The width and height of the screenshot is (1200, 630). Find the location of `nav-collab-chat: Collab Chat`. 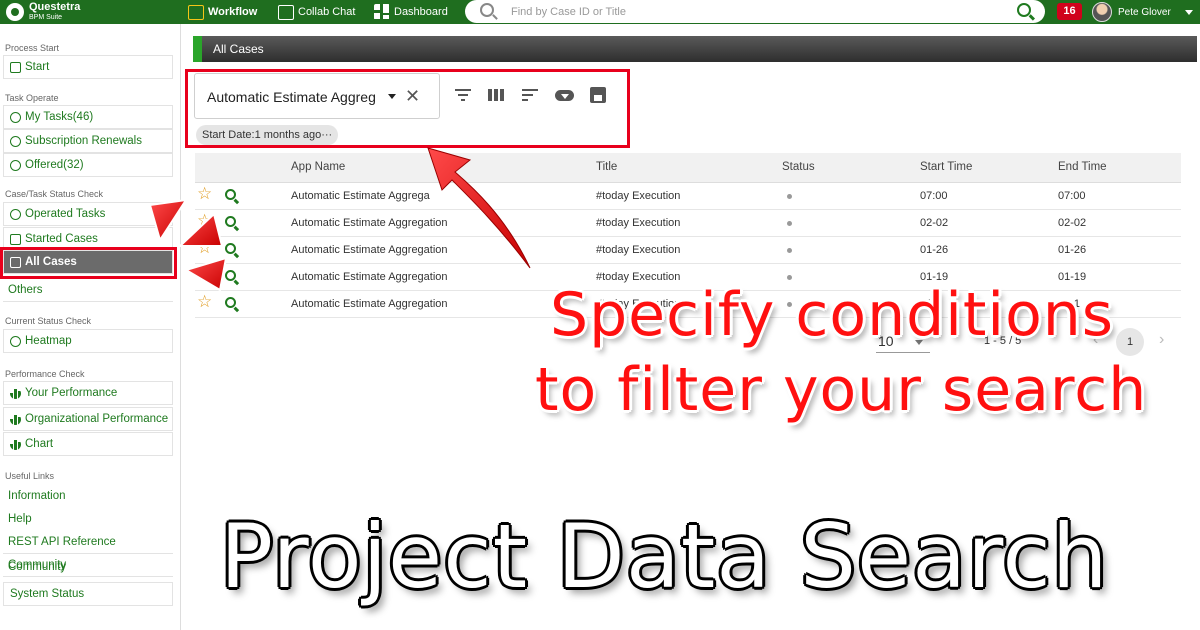

nav-collab-chat: Collab Chat is located at coordinates (316, 12).